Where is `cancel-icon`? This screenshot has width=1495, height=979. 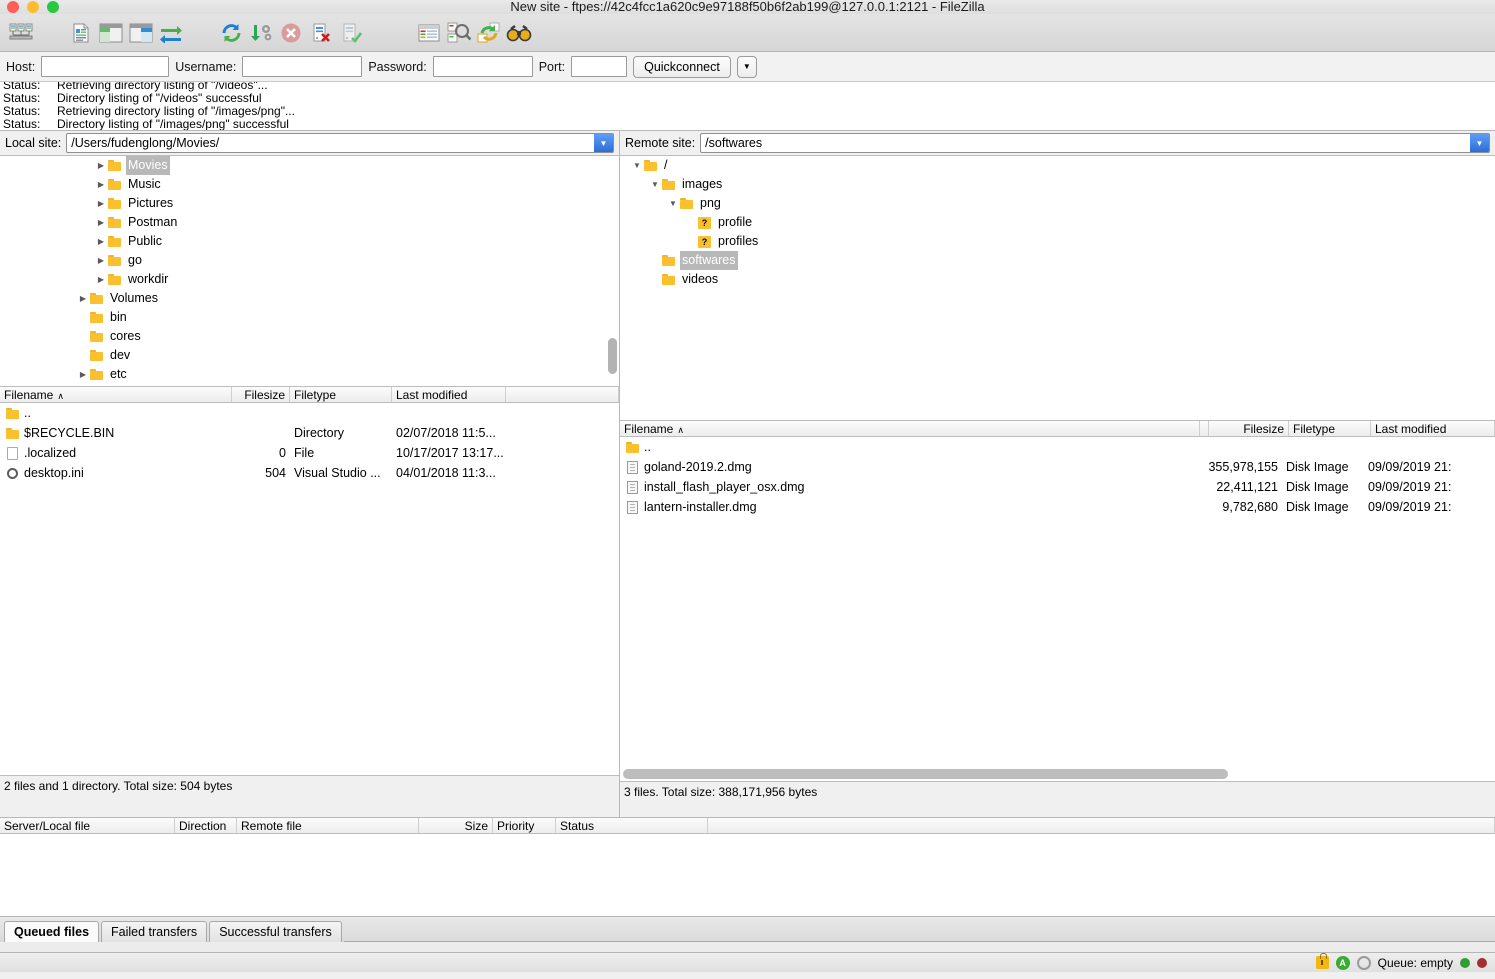
cancel-icon is located at coordinates (291, 33).